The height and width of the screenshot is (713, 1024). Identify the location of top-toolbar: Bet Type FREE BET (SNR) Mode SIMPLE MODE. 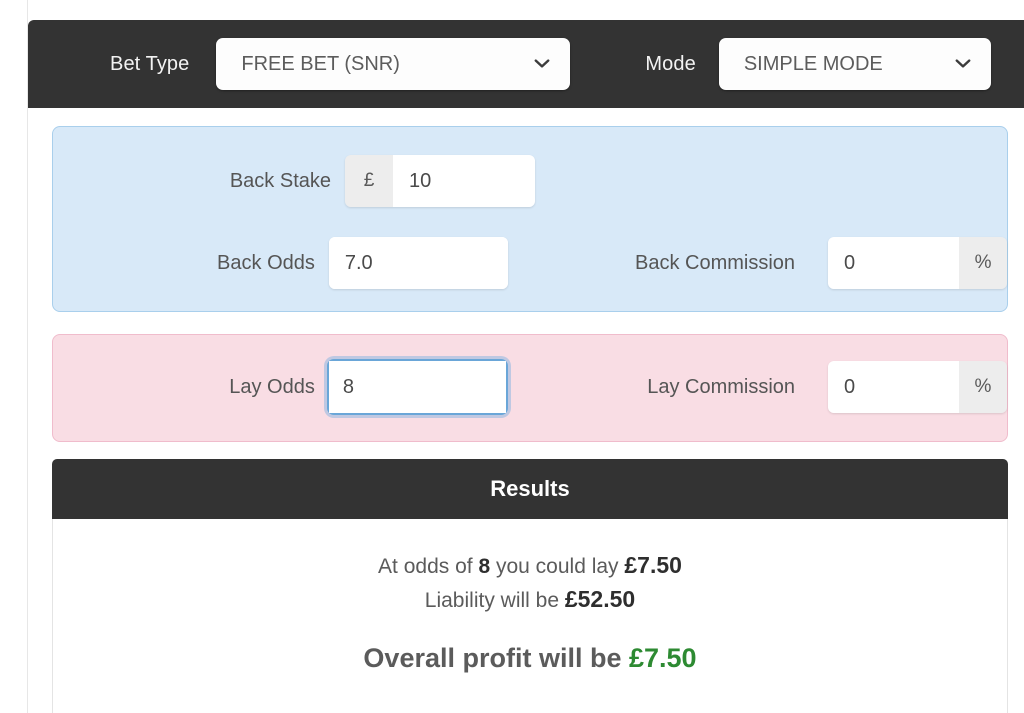
(526, 64).